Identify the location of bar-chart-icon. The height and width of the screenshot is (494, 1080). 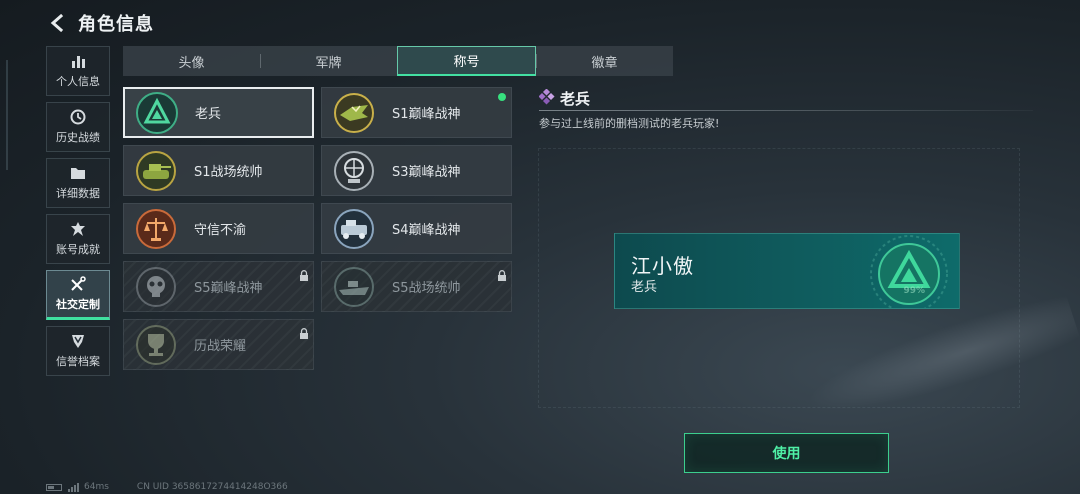
(78, 61).